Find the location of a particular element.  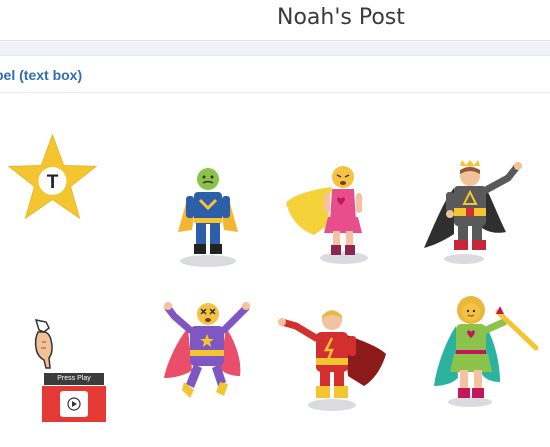

press-play-group: Press Play is located at coordinates (68, 373).